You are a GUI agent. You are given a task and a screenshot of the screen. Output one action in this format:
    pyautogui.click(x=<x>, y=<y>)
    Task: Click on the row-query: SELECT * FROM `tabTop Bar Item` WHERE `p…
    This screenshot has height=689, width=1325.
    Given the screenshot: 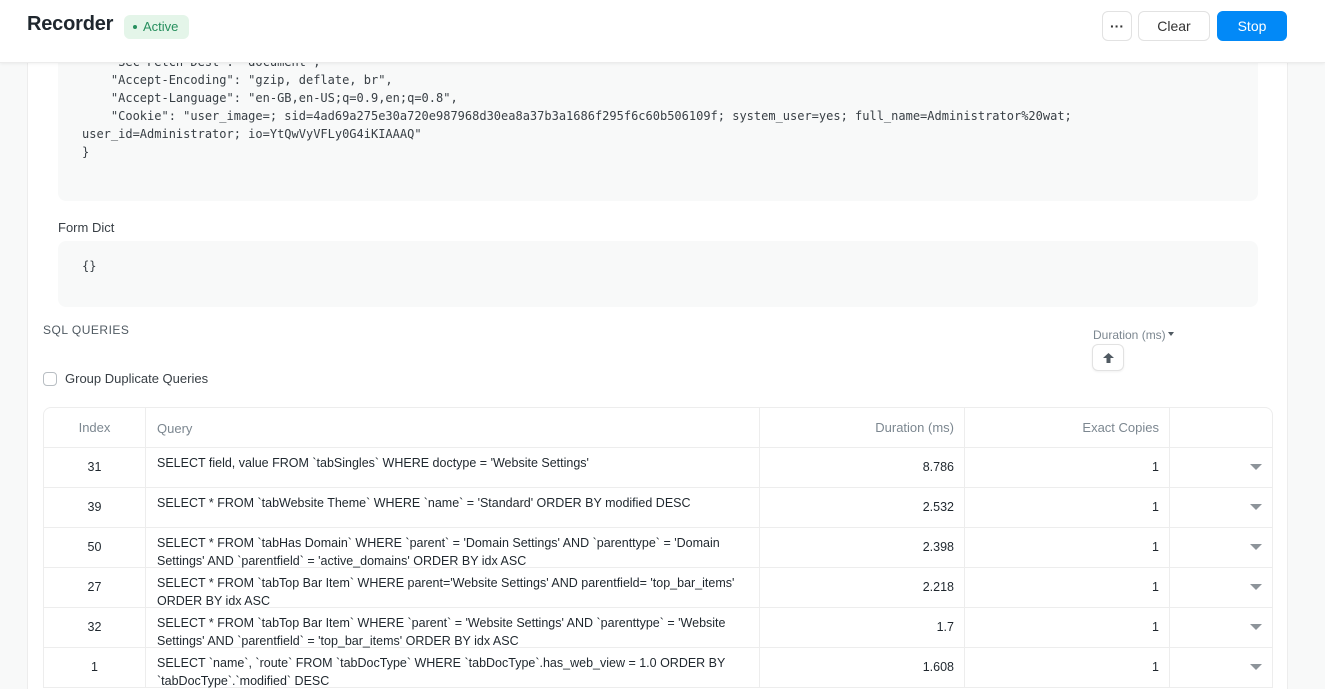 What is the action you would take?
    pyautogui.click(x=453, y=628)
    